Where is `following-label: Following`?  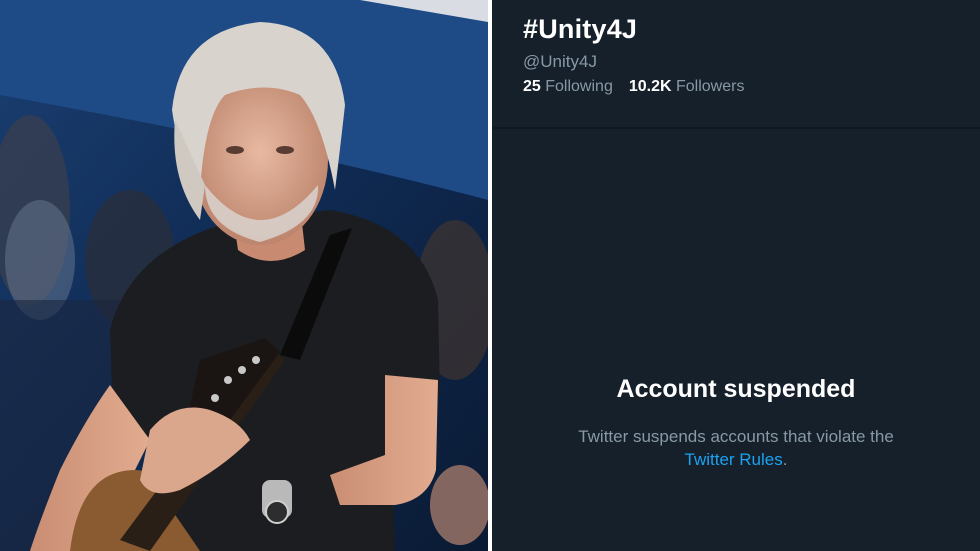
following-label: Following is located at coordinates (579, 86).